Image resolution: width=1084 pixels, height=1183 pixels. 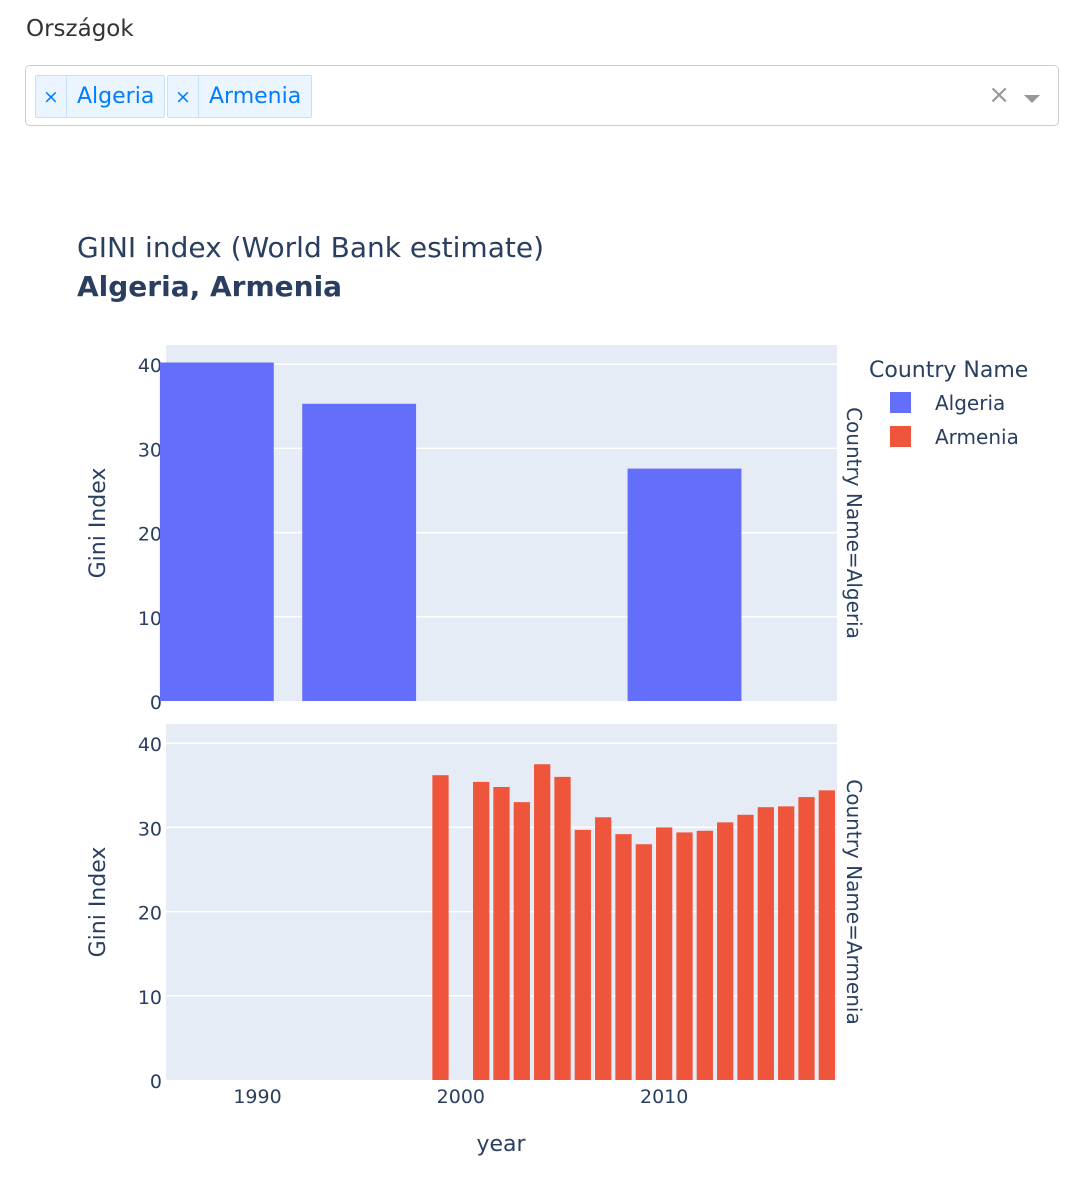 I want to click on bar-algeria-2011, so click(x=684, y=584).